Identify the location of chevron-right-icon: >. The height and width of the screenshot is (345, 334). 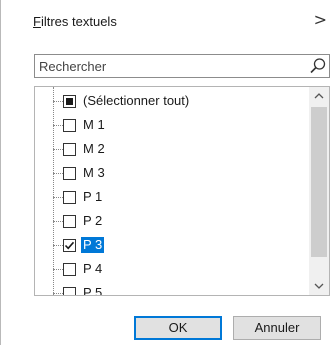
(320, 19).